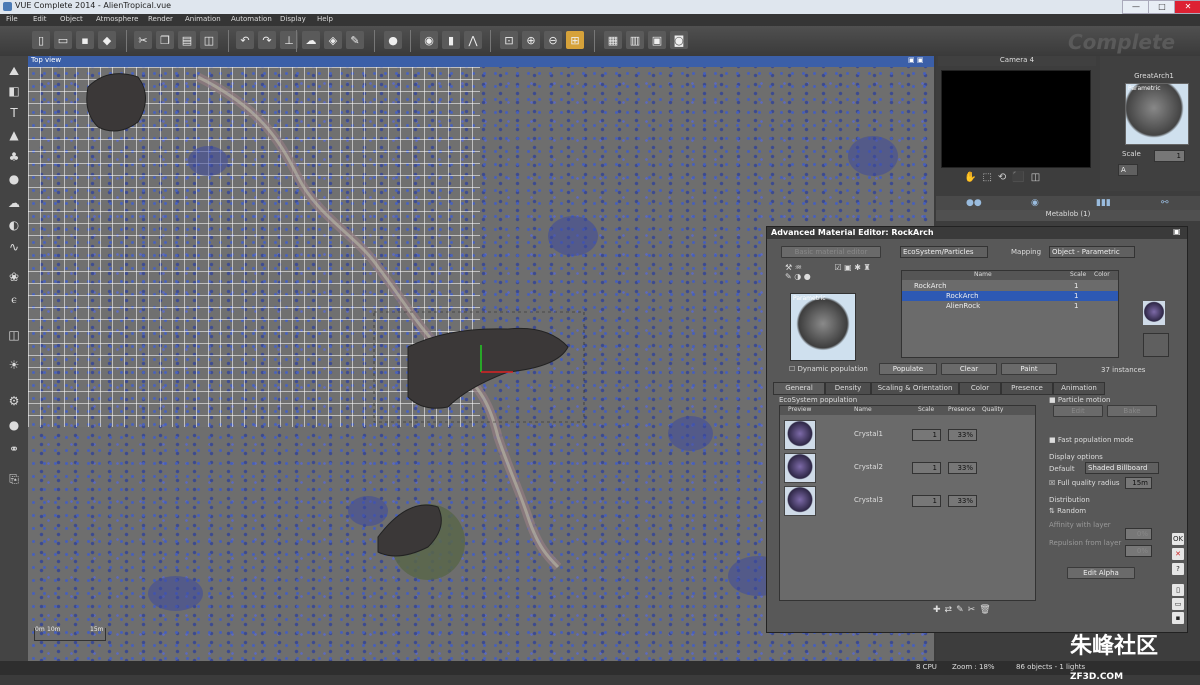 The height and width of the screenshot is (685, 1200). What do you see at coordinates (107, 40) in the screenshot?
I see `save-as-icon: ◆` at bounding box center [107, 40].